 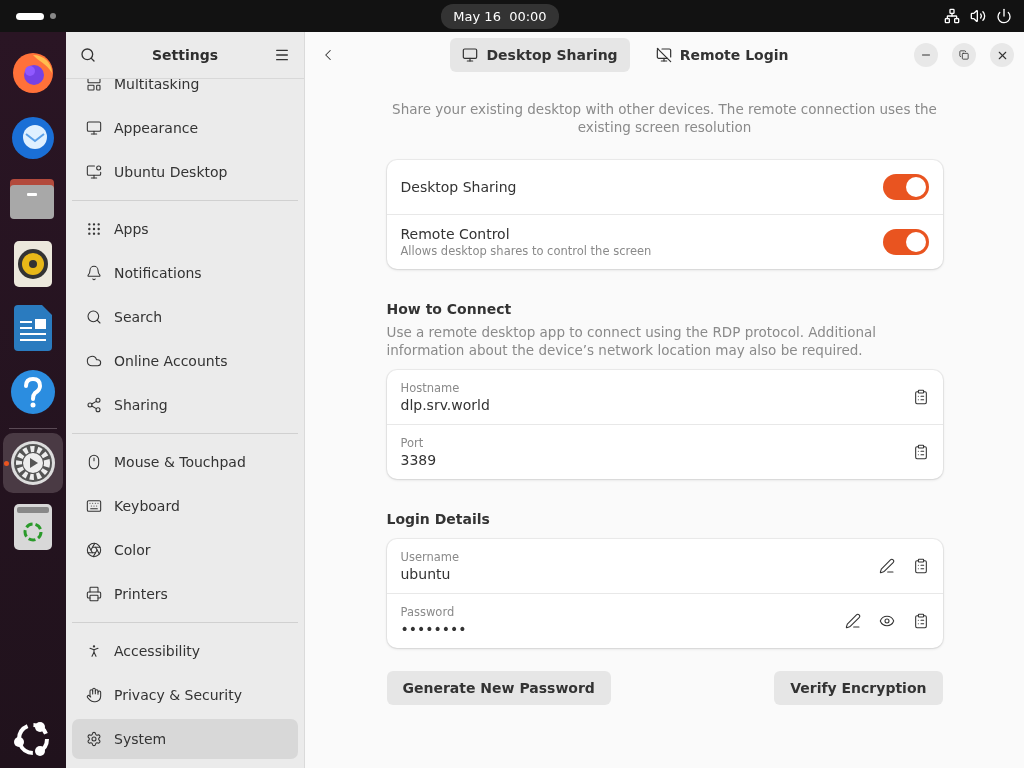 What do you see at coordinates (94, 85) in the screenshot?
I see `windows-icon` at bounding box center [94, 85].